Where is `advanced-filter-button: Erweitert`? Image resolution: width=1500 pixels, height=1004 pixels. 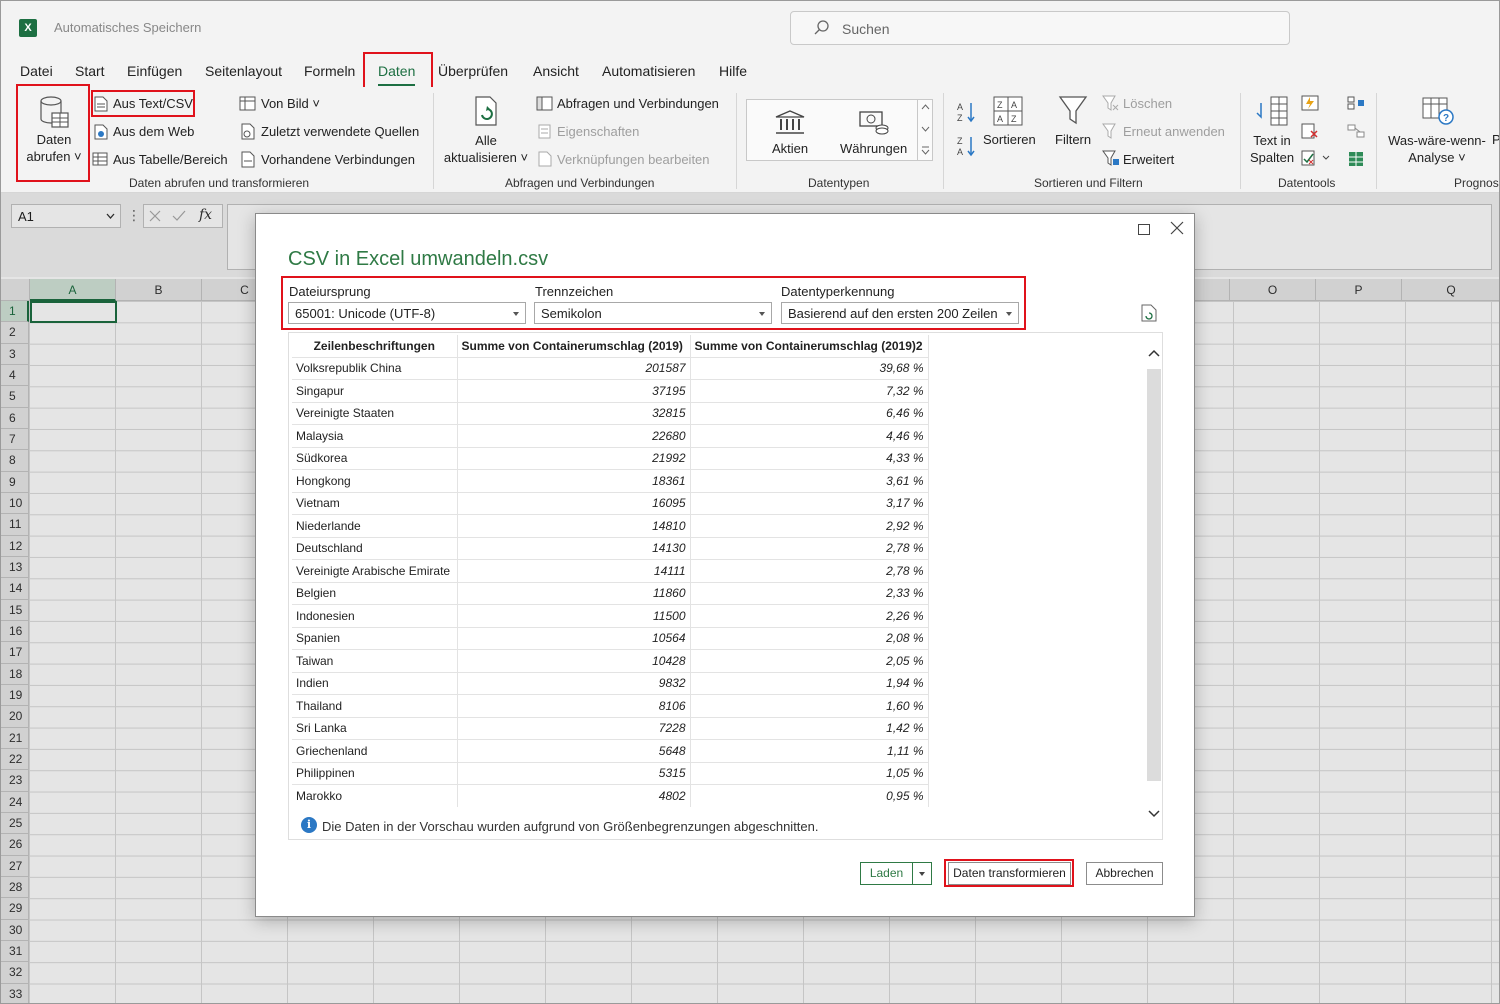 advanced-filter-button: Erweitert is located at coordinates (1148, 159).